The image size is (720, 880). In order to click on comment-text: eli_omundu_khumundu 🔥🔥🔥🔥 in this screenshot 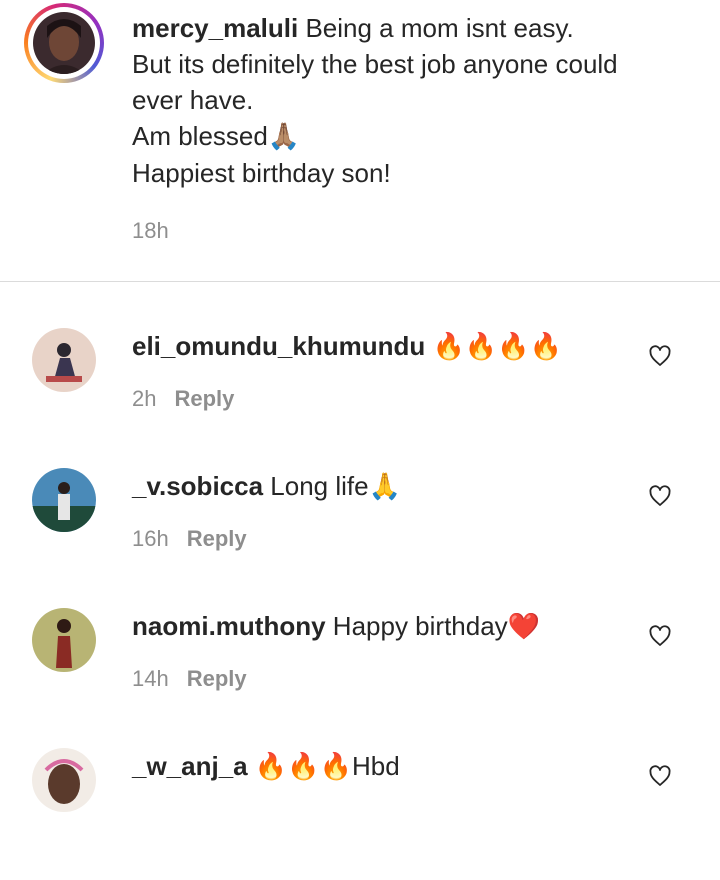, I will do `click(347, 346)`.